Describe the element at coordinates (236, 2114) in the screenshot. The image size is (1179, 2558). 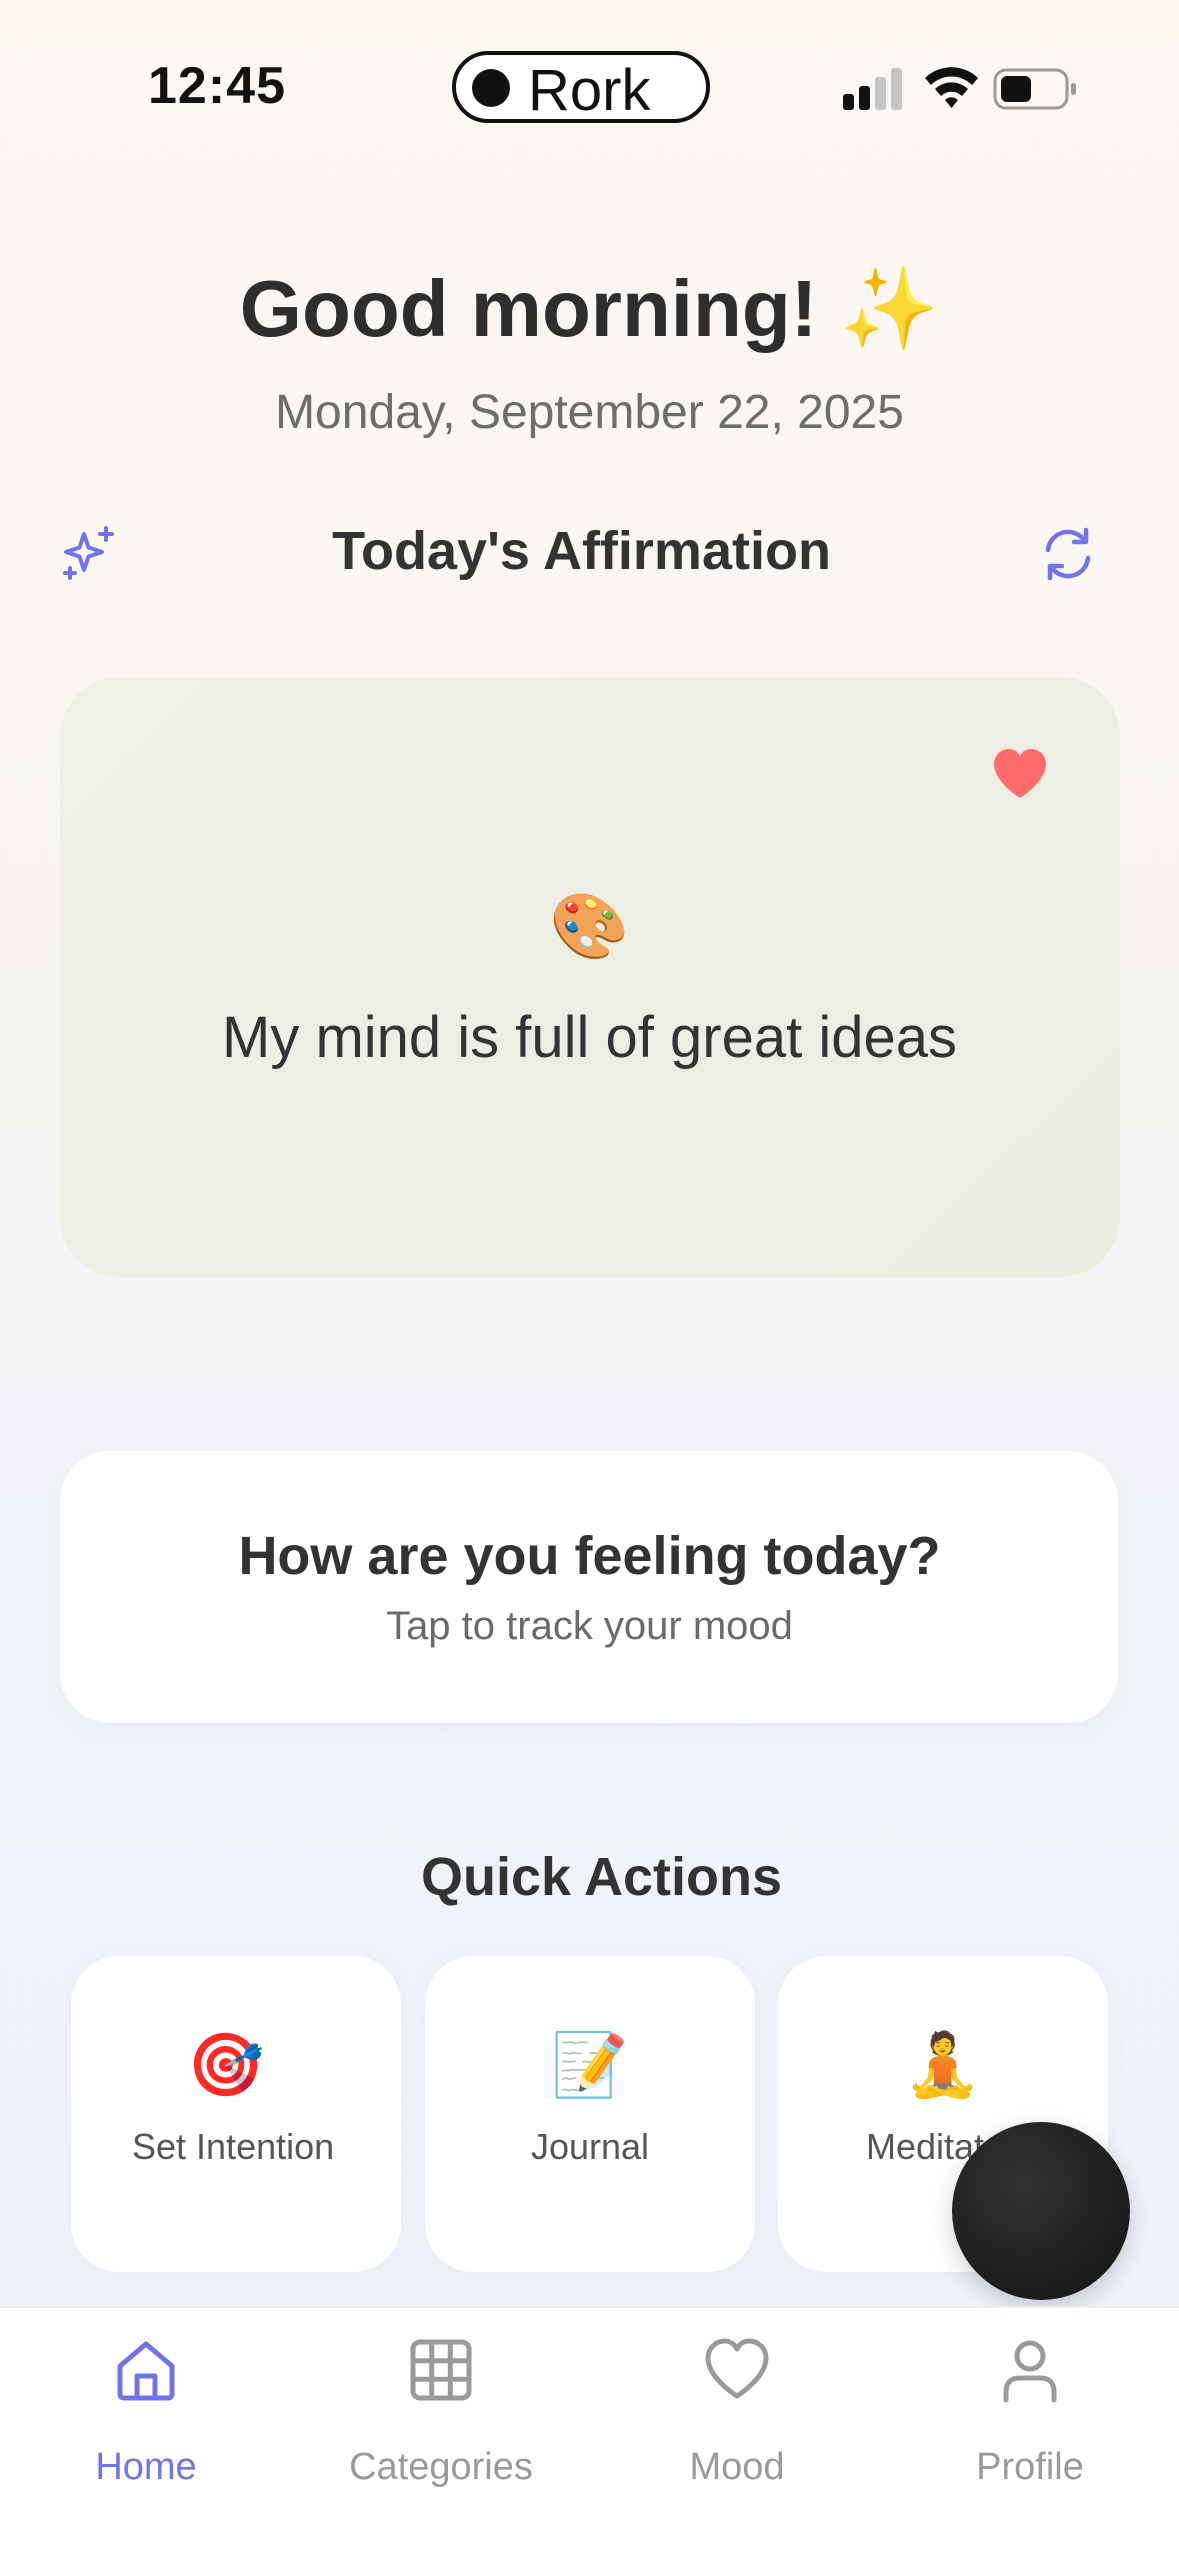
I see `set-intention-button: 🎯 Set Intention` at that location.